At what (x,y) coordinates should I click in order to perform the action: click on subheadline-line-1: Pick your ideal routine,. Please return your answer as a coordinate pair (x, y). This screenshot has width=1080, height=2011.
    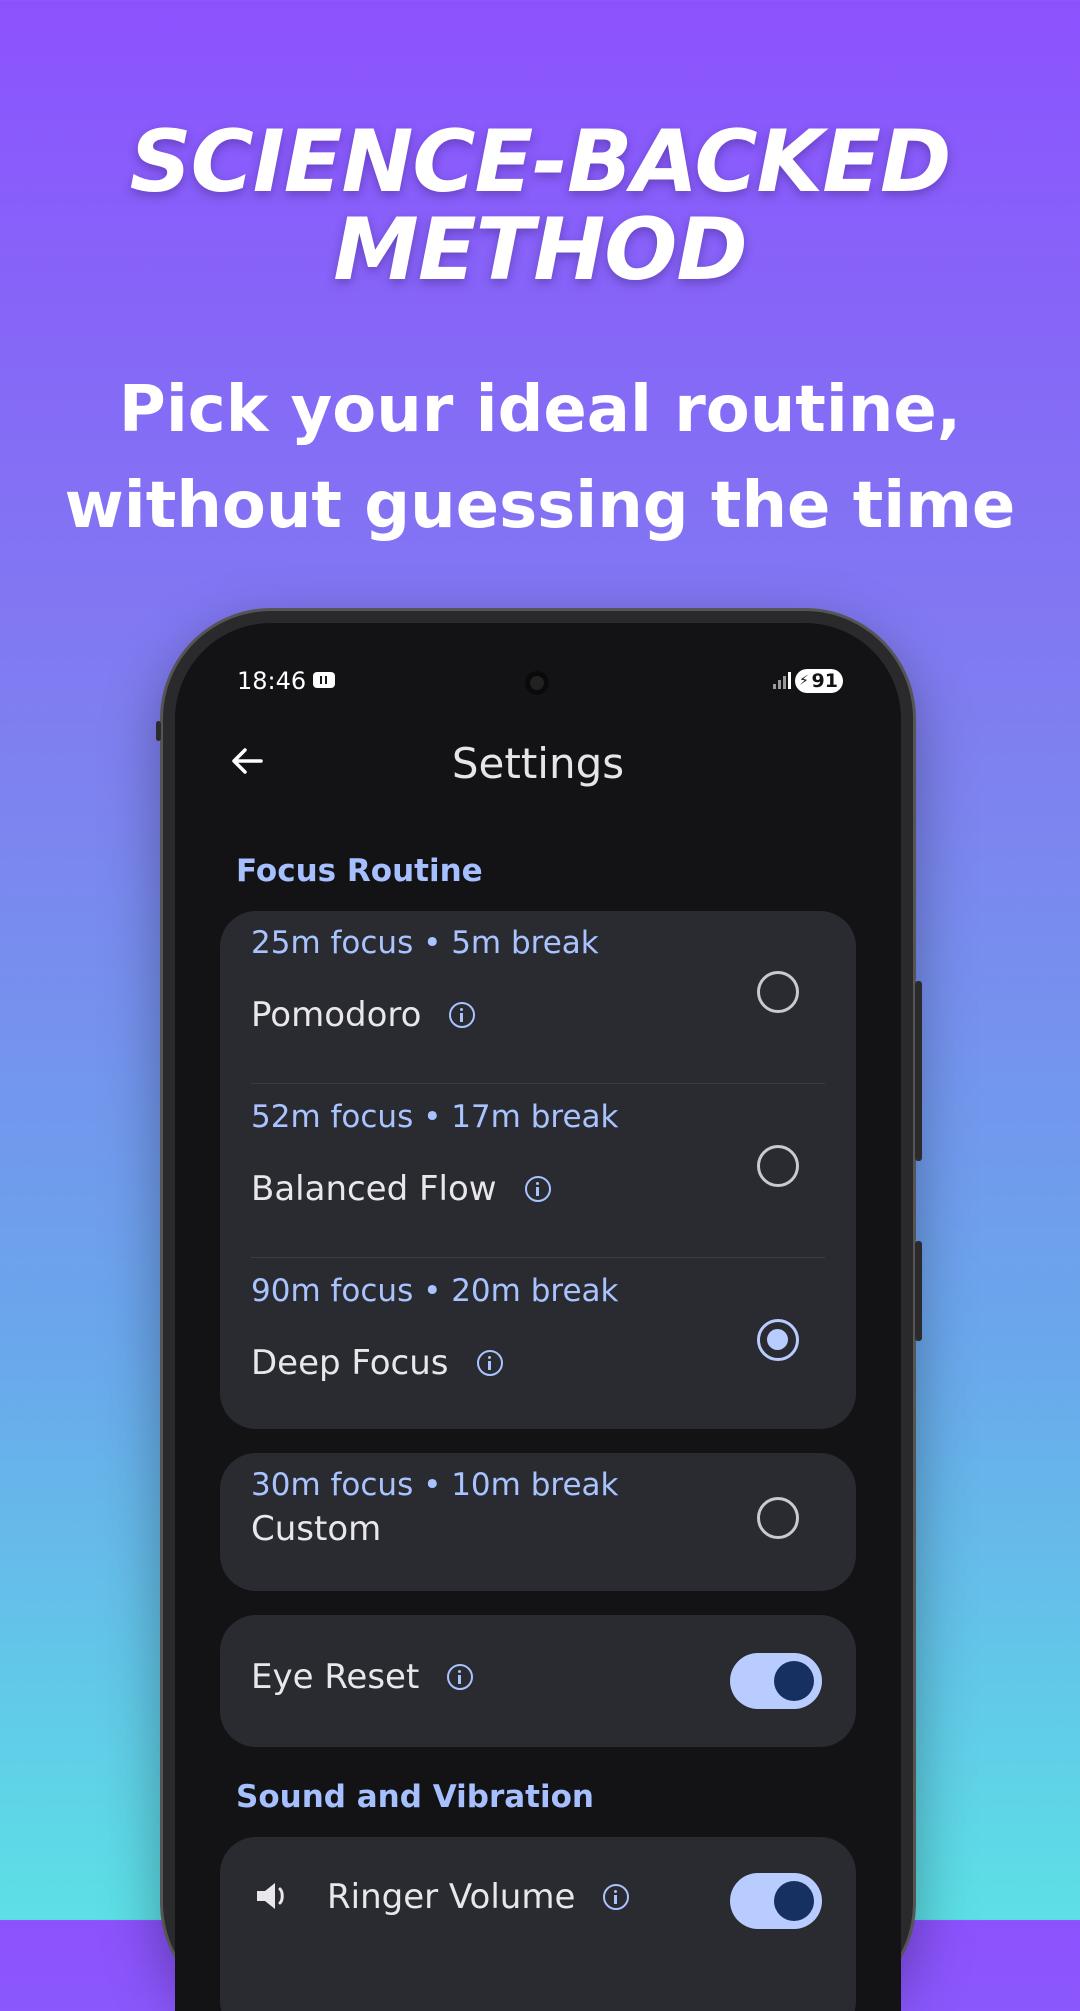
    Looking at the image, I should click on (540, 410).